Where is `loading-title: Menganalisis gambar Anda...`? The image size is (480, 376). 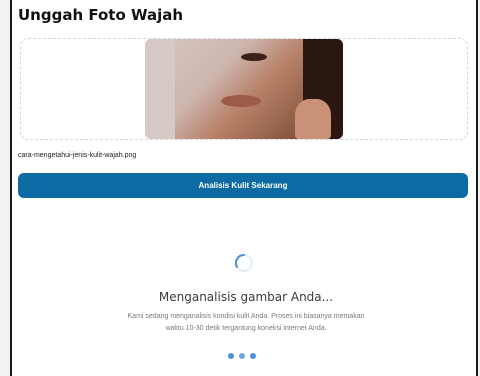 loading-title: Menganalisis gambar Anda... is located at coordinates (246, 297).